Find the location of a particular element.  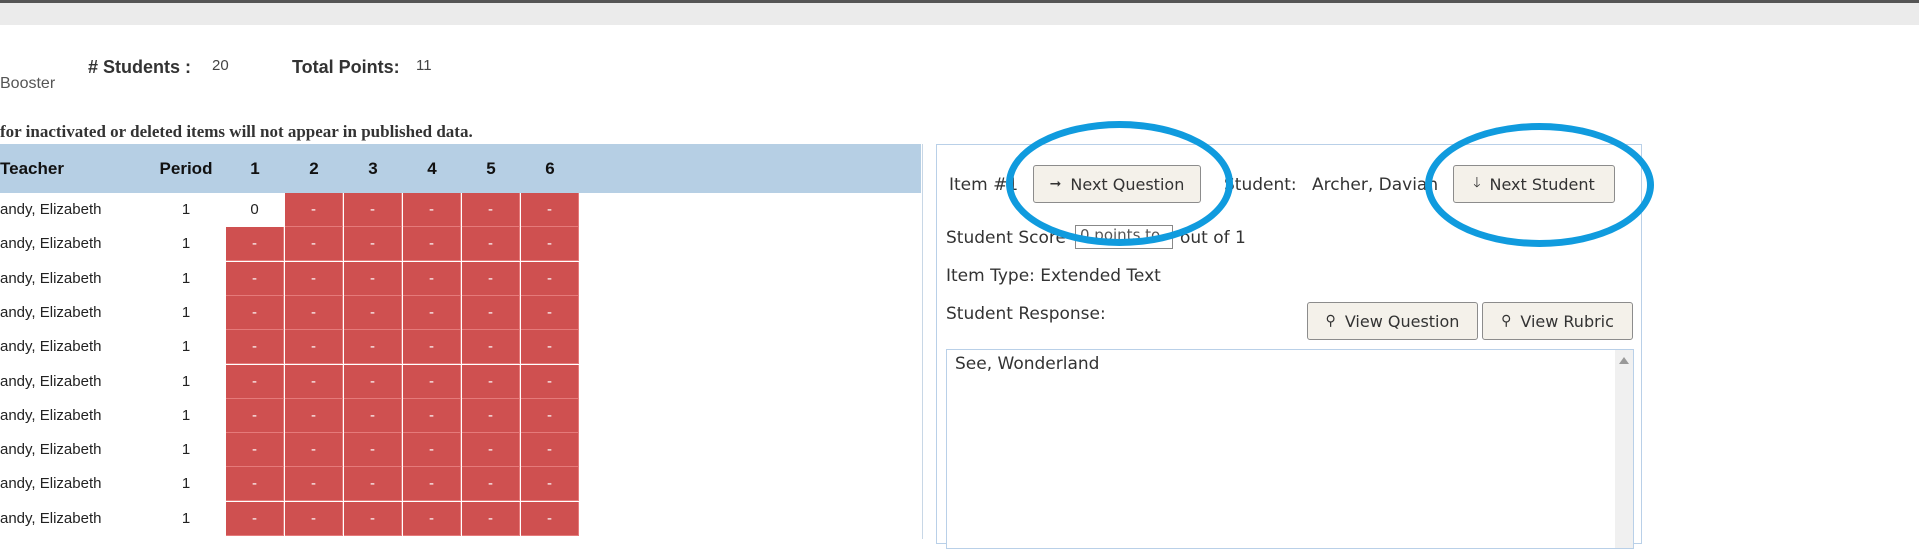

view-rubric-button: ⚲ View Rubric is located at coordinates (1557, 321).